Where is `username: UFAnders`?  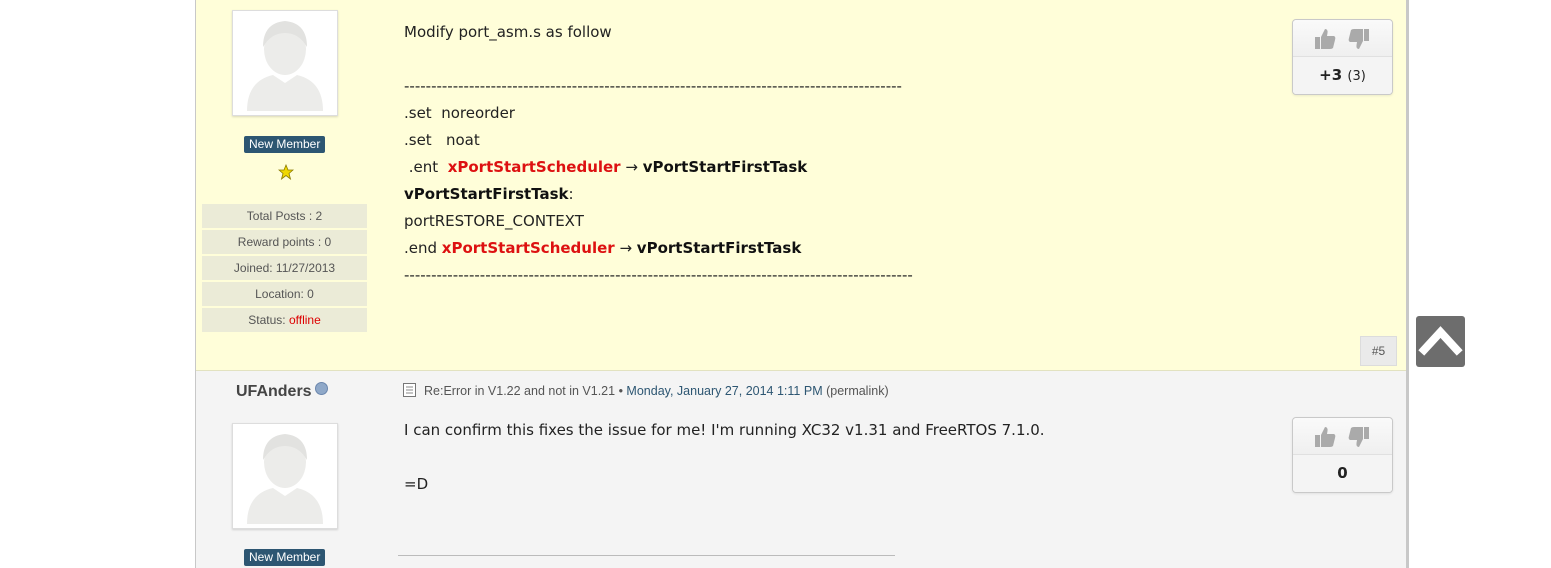 username: UFAnders is located at coordinates (282, 391).